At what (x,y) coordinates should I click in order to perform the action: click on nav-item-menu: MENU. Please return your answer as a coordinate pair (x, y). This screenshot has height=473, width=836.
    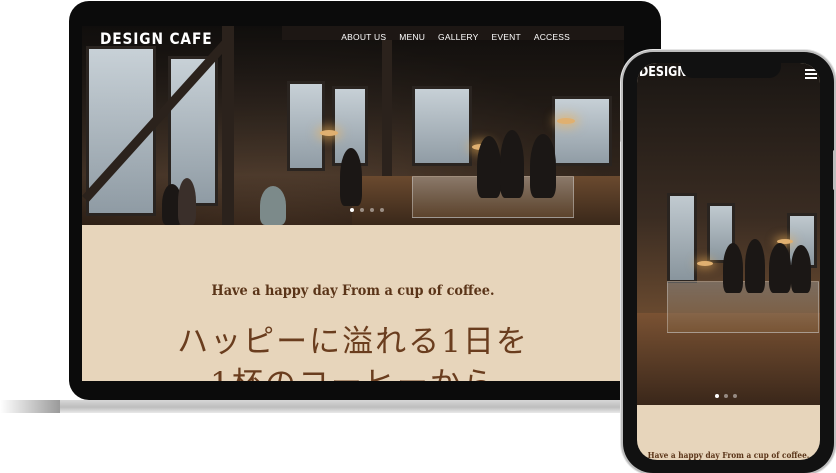
    Looking at the image, I should click on (412, 37).